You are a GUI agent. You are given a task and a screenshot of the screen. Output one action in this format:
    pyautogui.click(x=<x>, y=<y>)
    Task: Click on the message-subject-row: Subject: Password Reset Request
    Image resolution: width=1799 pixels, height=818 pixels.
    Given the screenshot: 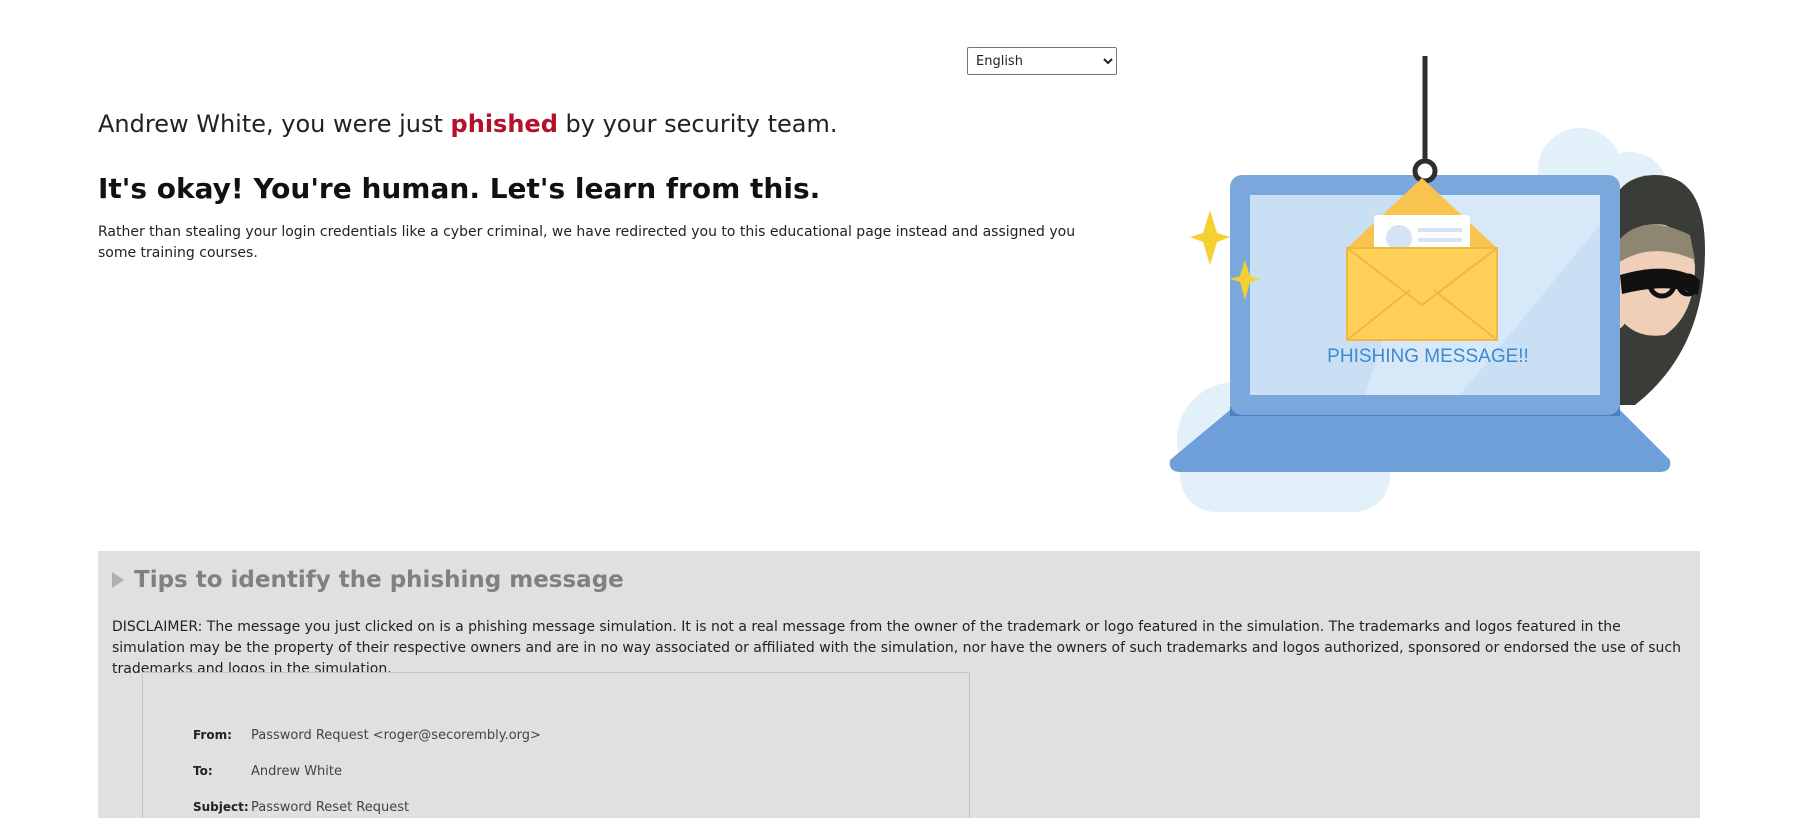 What is the action you would take?
    pyautogui.click(x=301, y=807)
    